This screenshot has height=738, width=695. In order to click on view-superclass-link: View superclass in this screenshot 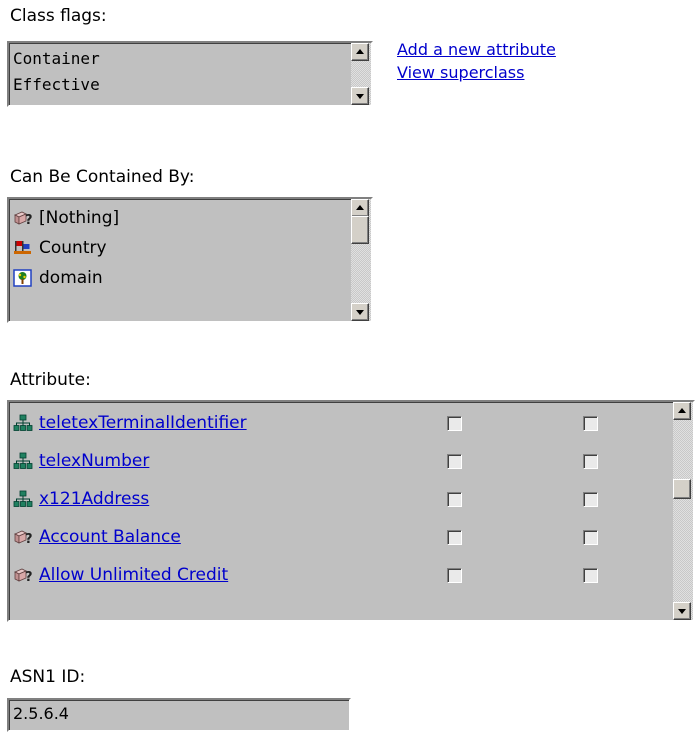, I will do `click(460, 72)`.